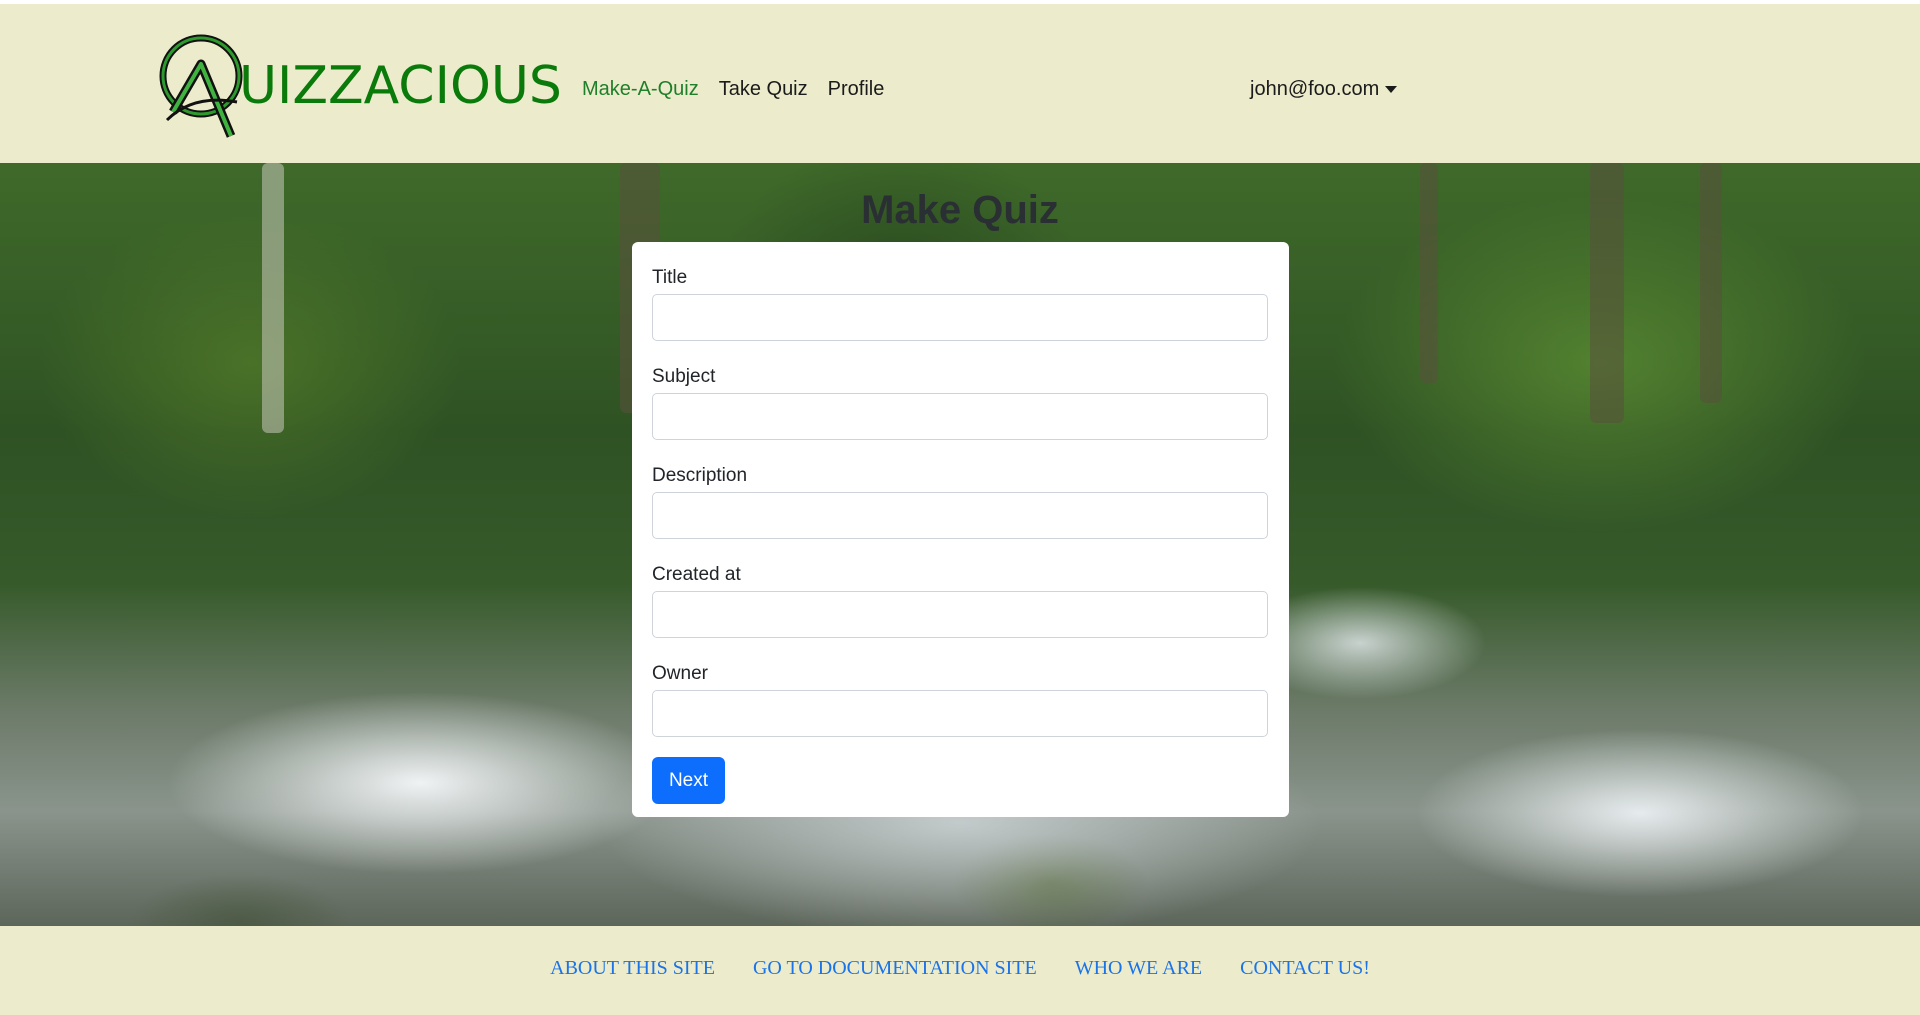 This screenshot has height=1015, width=1920. I want to click on caret-down-icon, so click(1391, 89).